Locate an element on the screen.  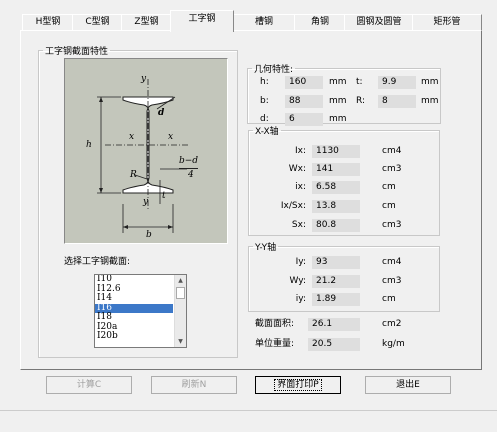
h-label: h: is located at coordinates (264, 82).